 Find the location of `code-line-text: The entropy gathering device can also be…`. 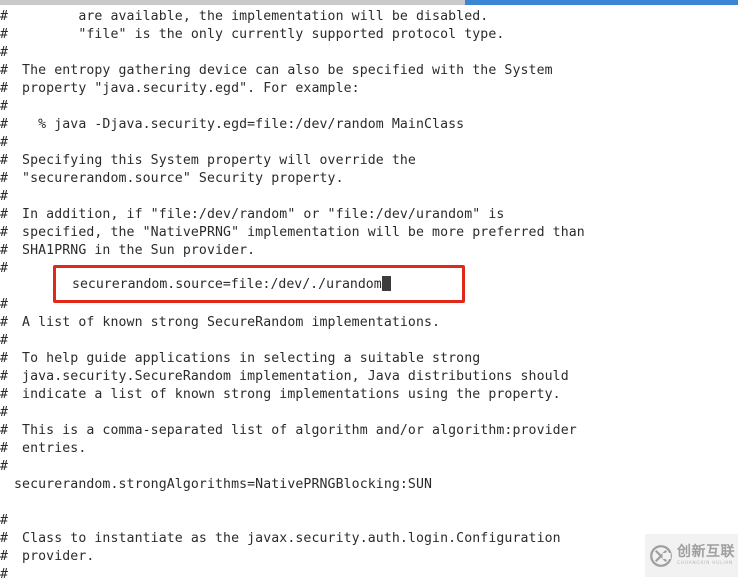

code-line-text: The entropy gathering device can also be… is located at coordinates (283, 70).